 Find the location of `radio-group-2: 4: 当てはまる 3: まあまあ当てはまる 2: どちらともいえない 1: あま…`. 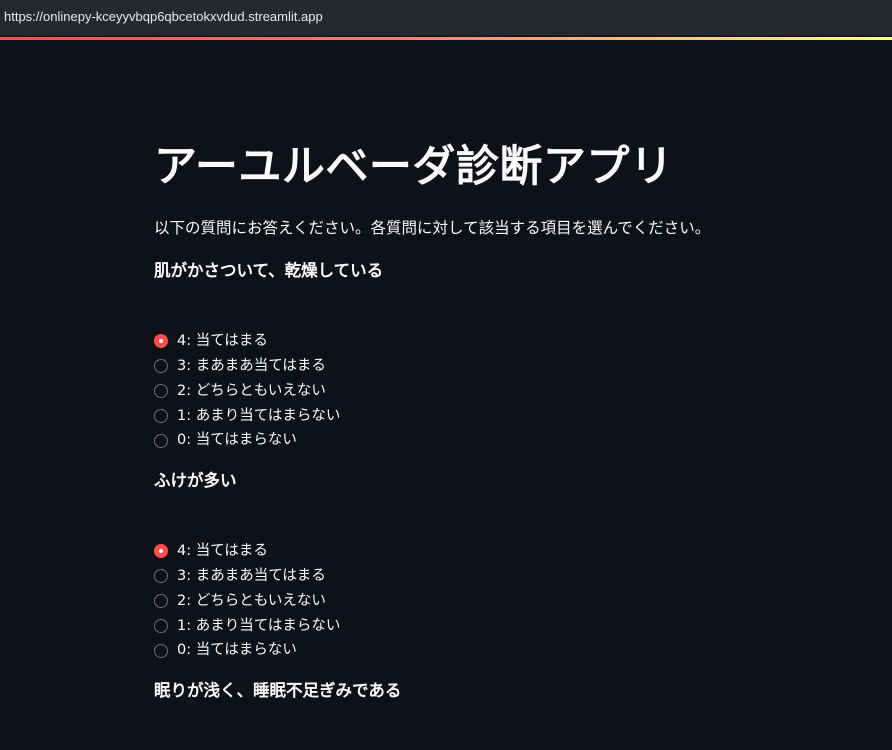

radio-group-2: 4: 当てはまる 3: まあまあ当てはまる 2: どちらともいえない 1: あま… is located at coordinates (354, 601).